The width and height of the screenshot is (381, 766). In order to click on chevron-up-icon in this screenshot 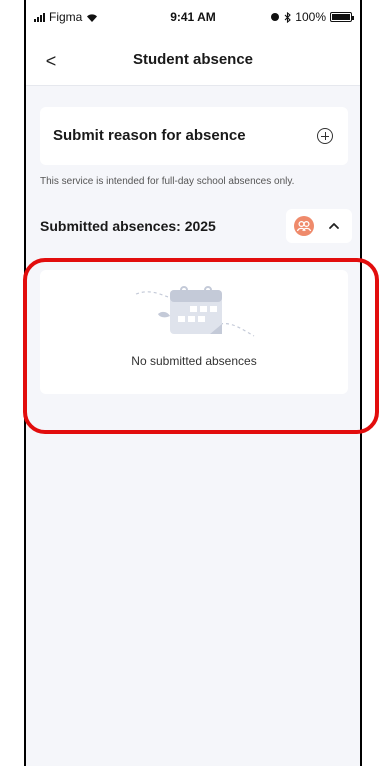, I will do `click(334, 226)`.